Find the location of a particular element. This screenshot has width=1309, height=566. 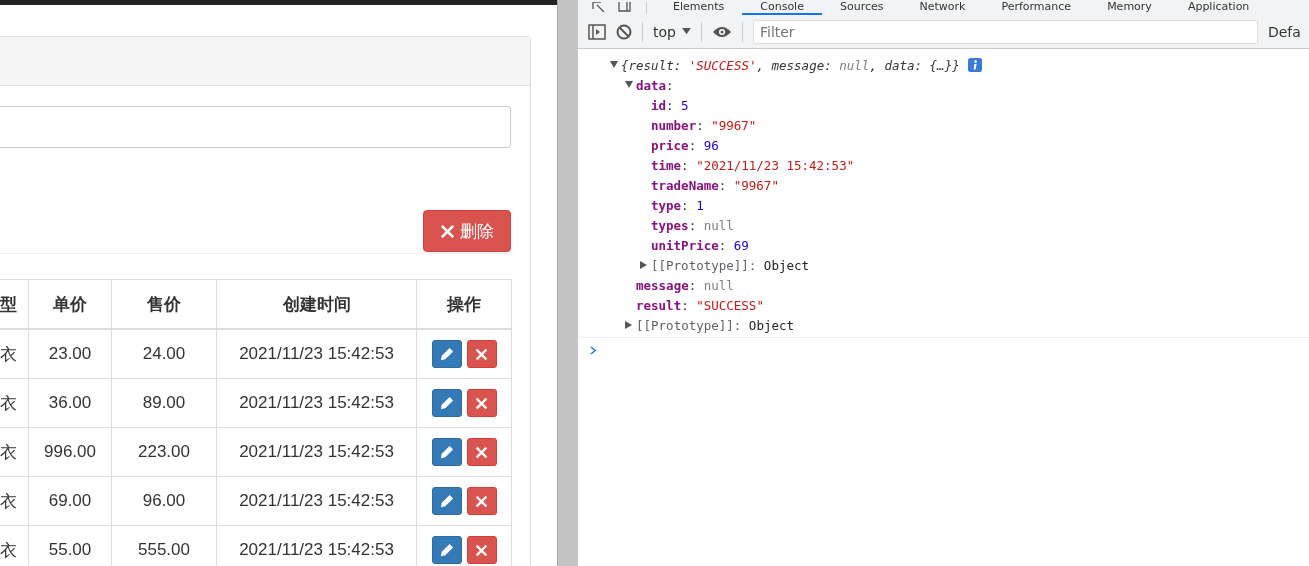

property-line: type: 1 is located at coordinates (677, 205).